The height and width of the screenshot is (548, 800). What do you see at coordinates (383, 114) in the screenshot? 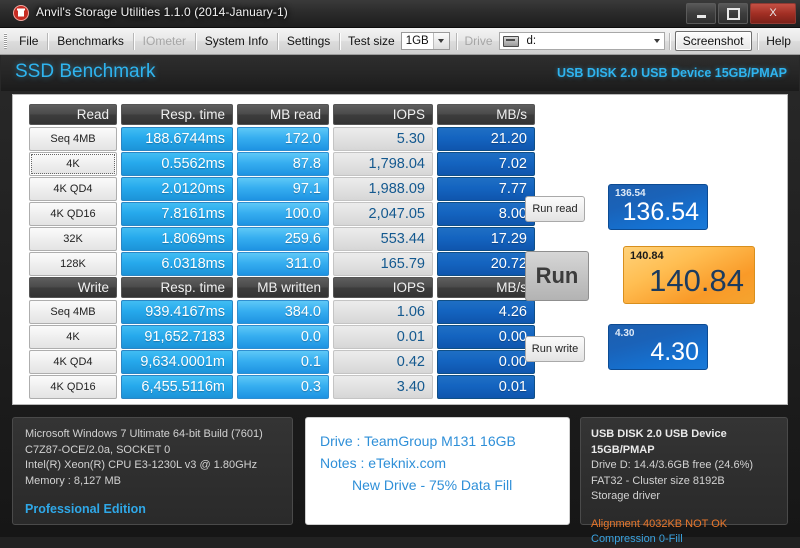
I see `read-column-header: IOPS` at bounding box center [383, 114].